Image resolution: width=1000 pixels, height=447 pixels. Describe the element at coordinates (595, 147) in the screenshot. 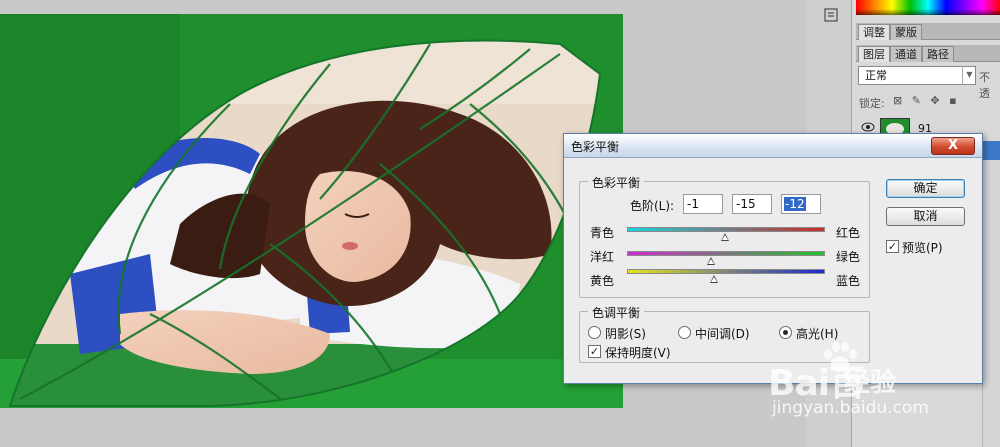

I see `dialog-title: 色彩平衡` at that location.